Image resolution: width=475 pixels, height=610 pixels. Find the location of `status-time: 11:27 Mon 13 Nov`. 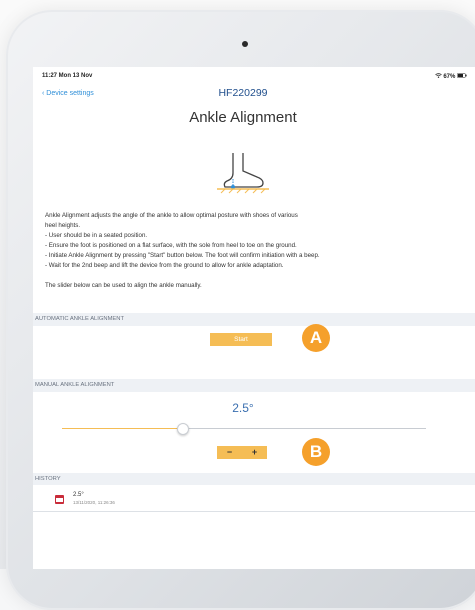

status-time: 11:27 Mon 13 Nov is located at coordinates (67, 76).